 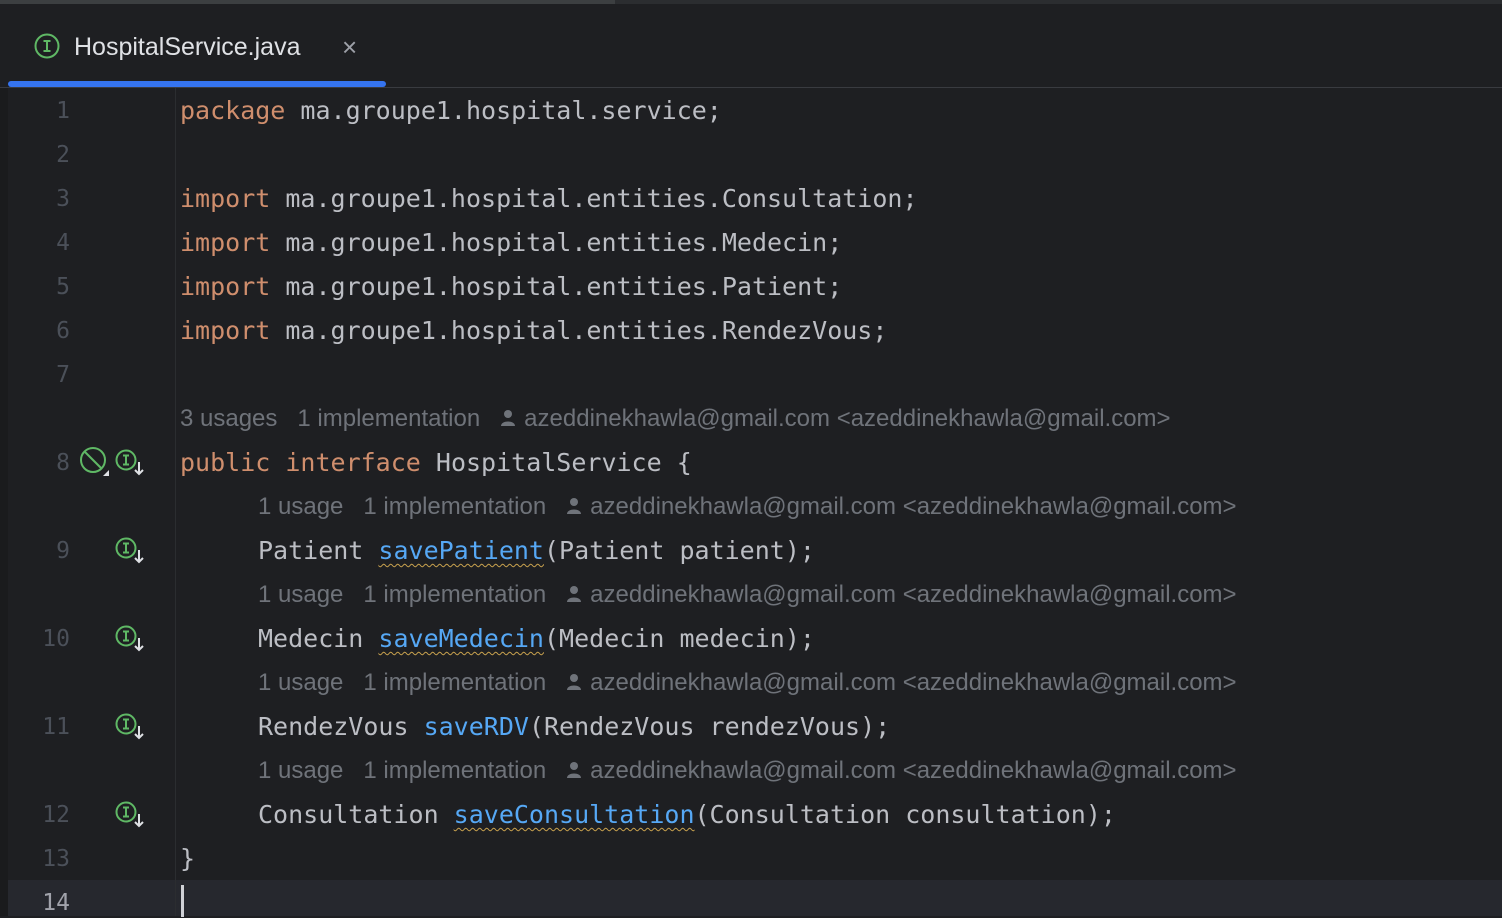 I want to click on import-path: ma.groupe1.hospital.entities.RendezVous;, so click(x=579, y=330).